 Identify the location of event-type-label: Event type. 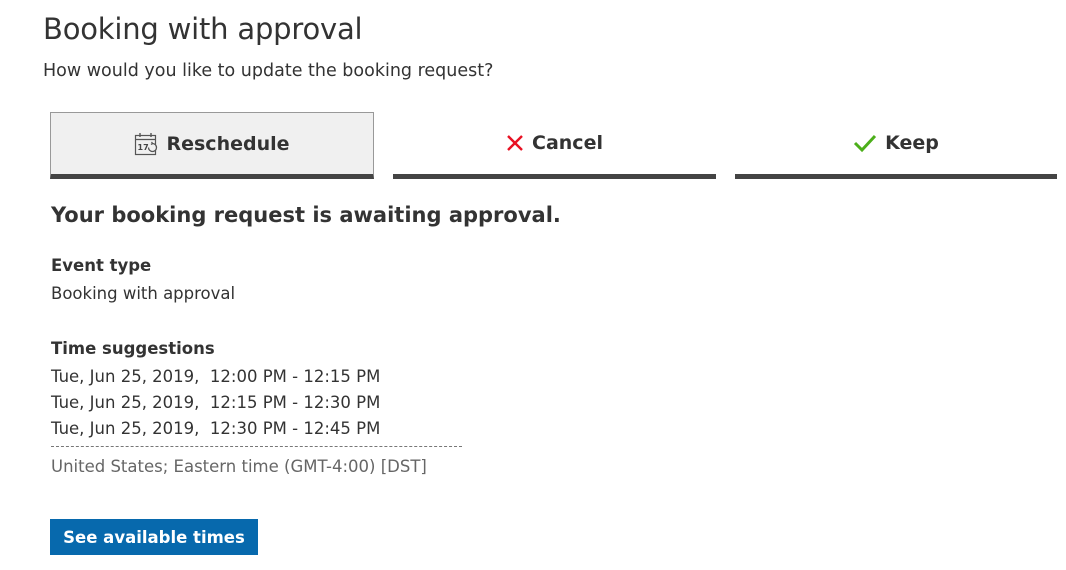
(101, 265).